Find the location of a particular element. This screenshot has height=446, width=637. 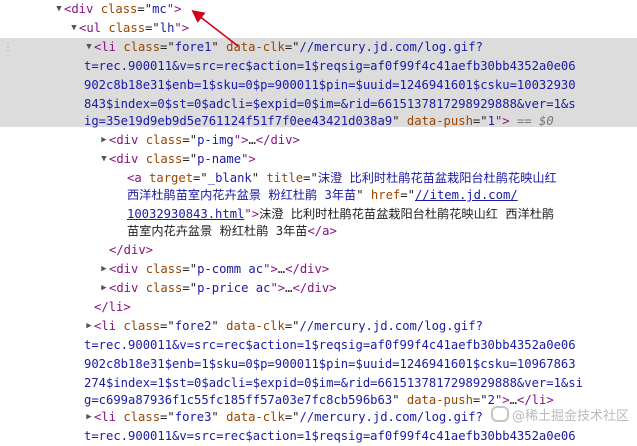

attr-value: fore1 is located at coordinates (193, 47).